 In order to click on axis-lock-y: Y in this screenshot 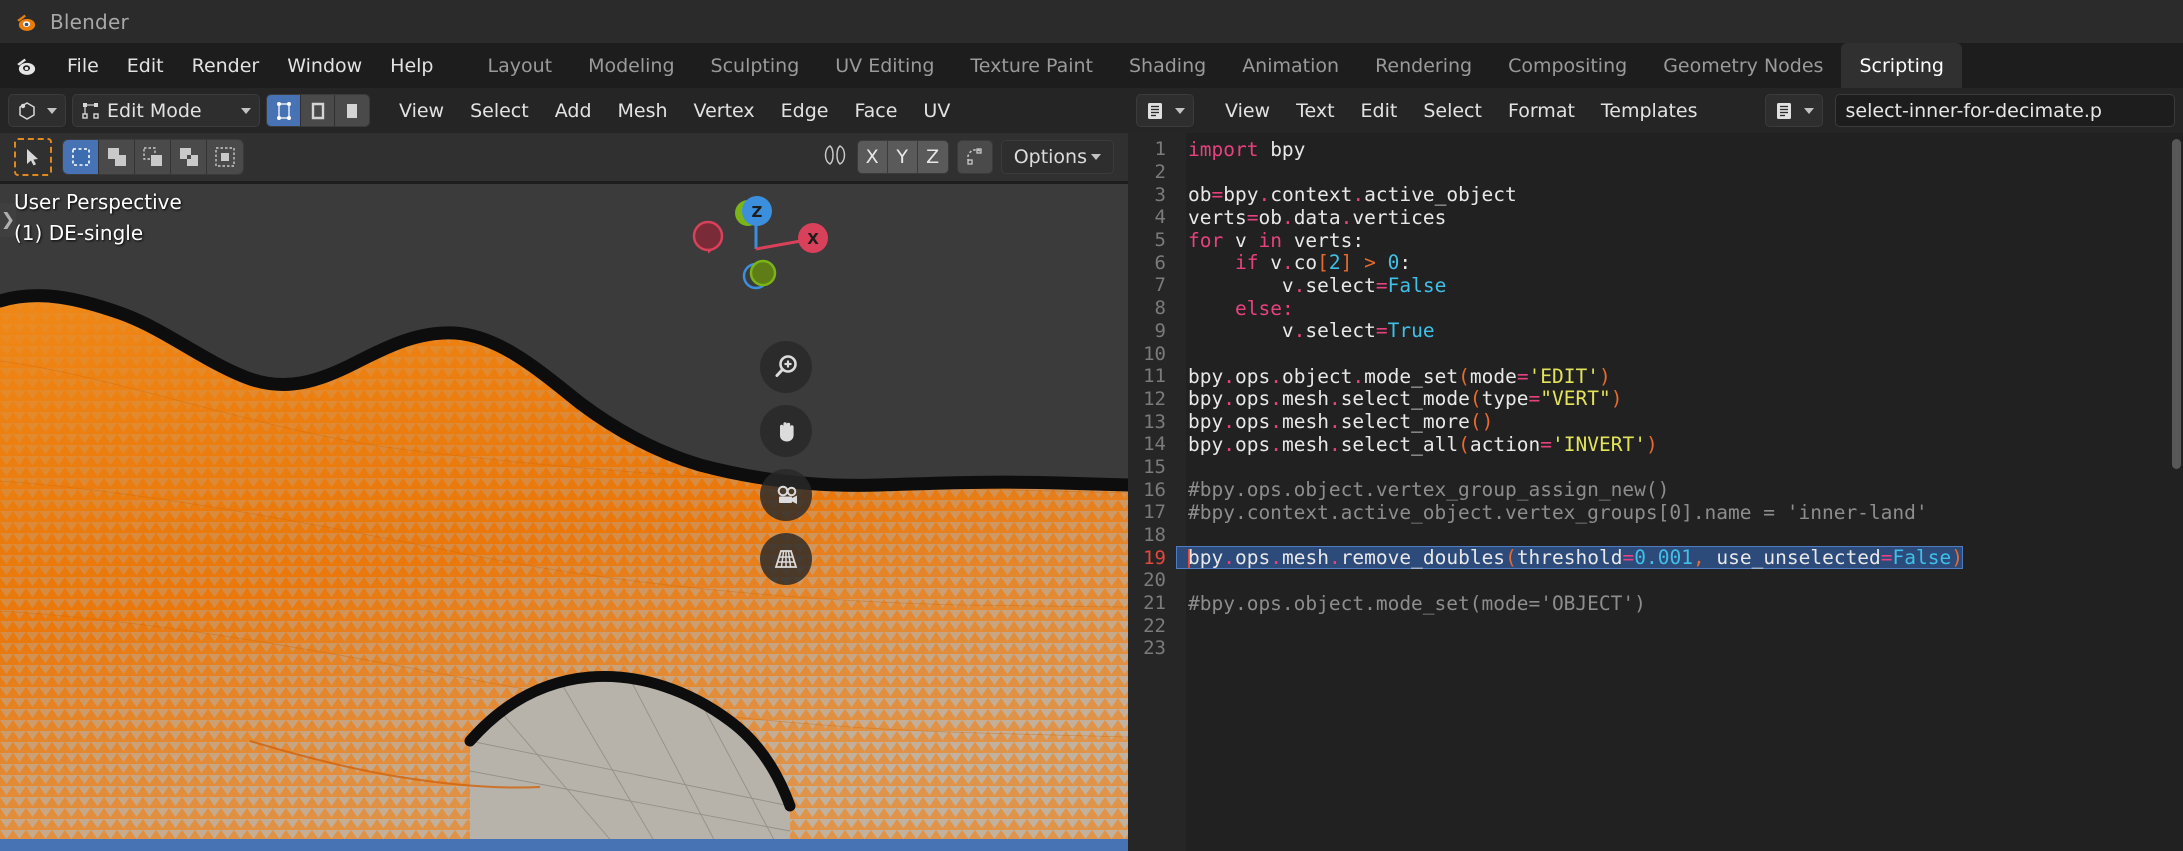, I will do `click(902, 157)`.